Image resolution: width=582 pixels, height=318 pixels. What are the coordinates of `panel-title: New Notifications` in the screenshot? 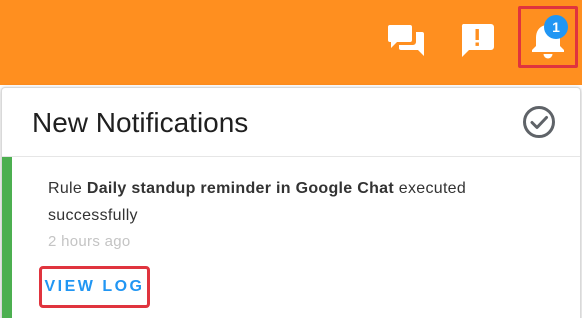 It's located at (140, 122).